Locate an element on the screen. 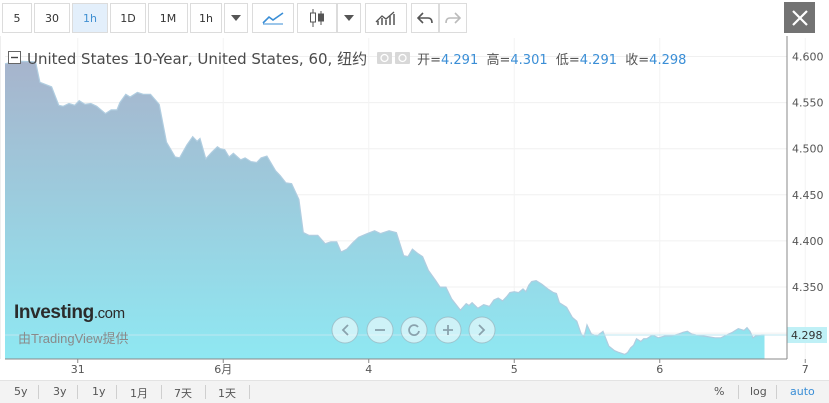 This screenshot has height=403, width=829. interval-5-button: 5 is located at coordinates (17, 18).